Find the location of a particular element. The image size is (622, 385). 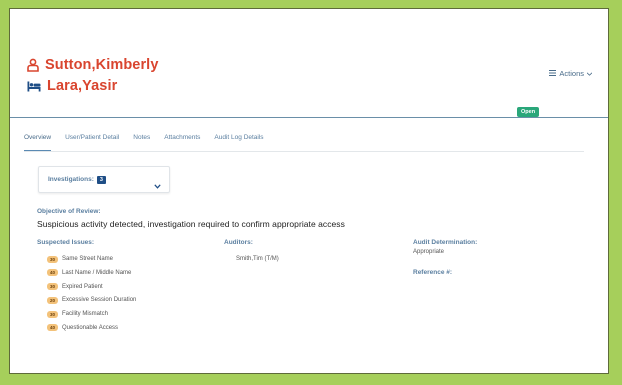

actions-menu-button: Actions is located at coordinates (571, 73).